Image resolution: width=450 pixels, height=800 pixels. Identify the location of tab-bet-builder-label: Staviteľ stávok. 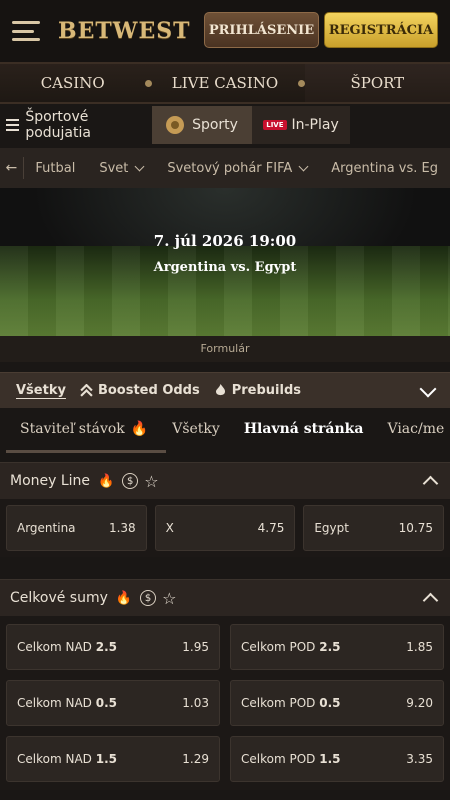
(72, 429).